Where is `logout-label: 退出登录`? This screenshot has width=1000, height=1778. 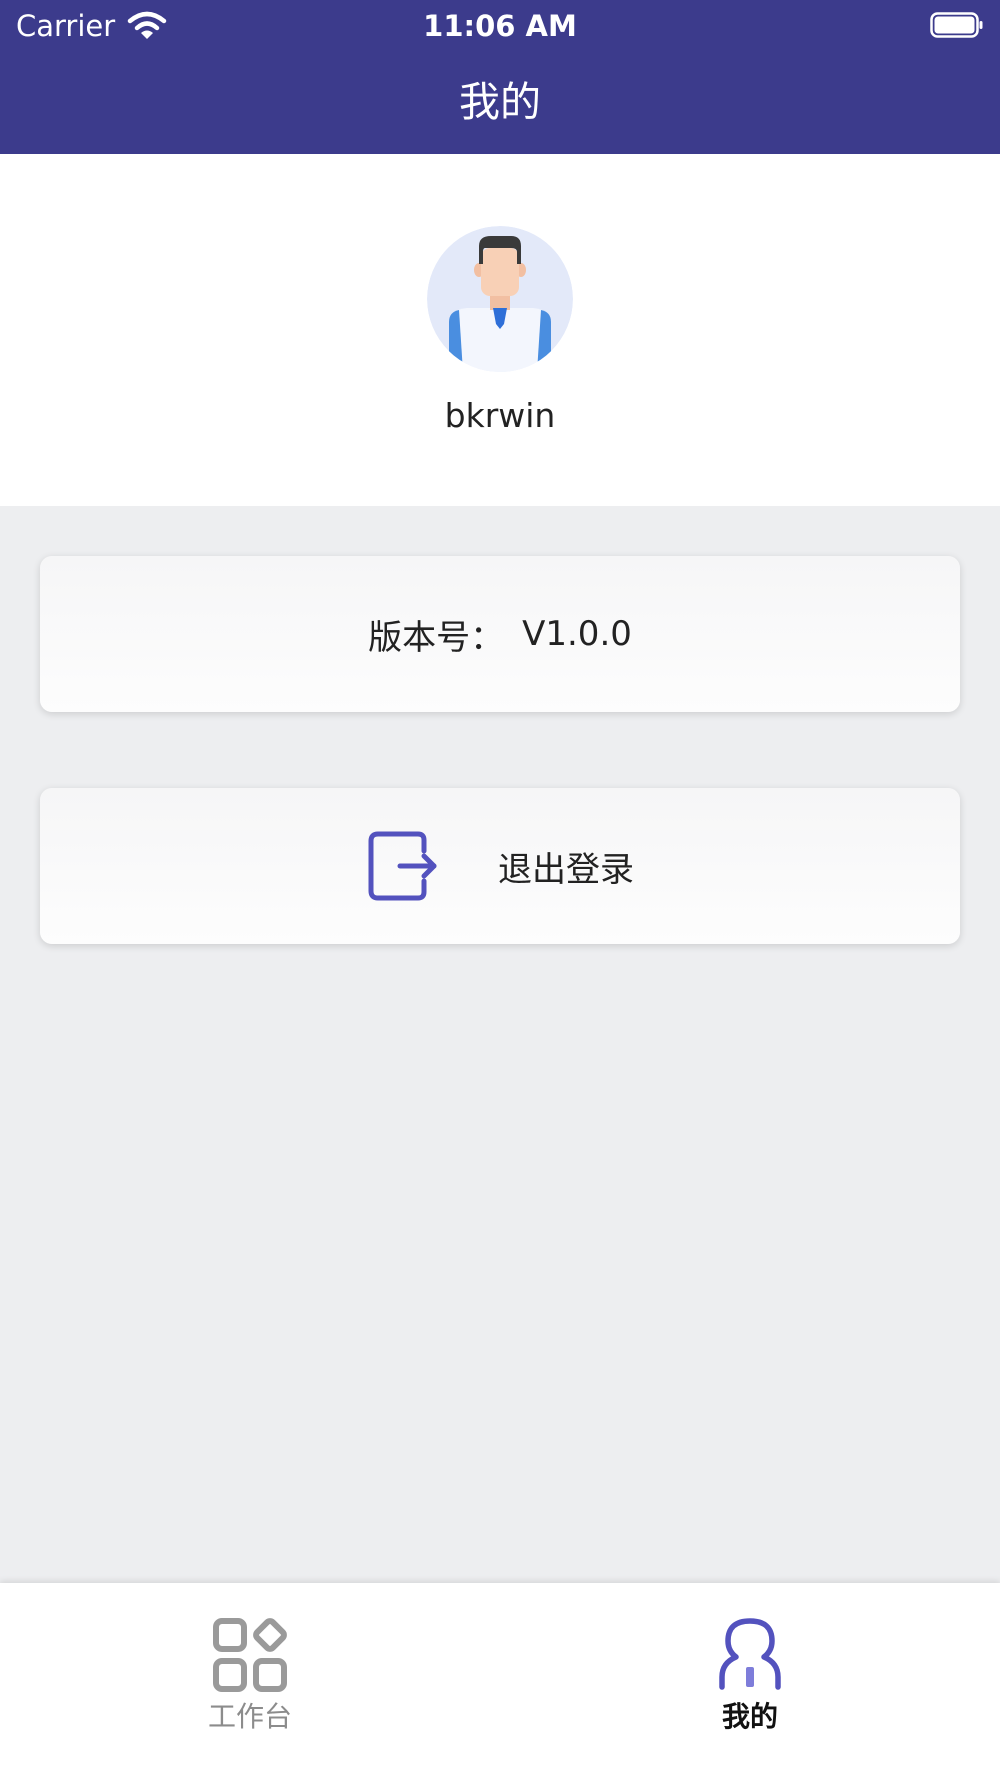 logout-label: 退出登录 is located at coordinates (566, 869).